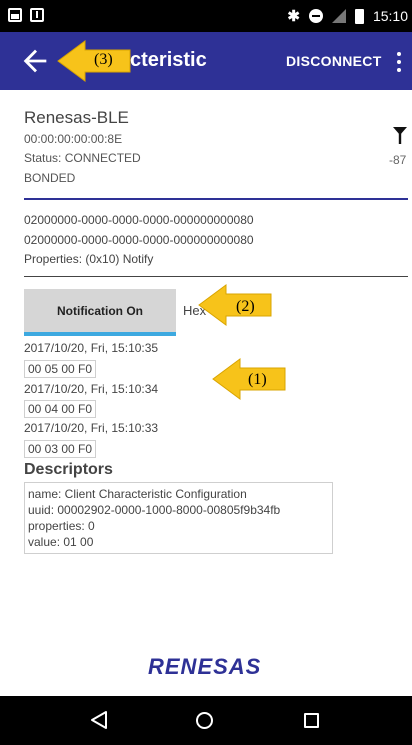 The width and height of the screenshot is (412, 745). I want to click on callout-arrow-2-icon, so click(235, 305).